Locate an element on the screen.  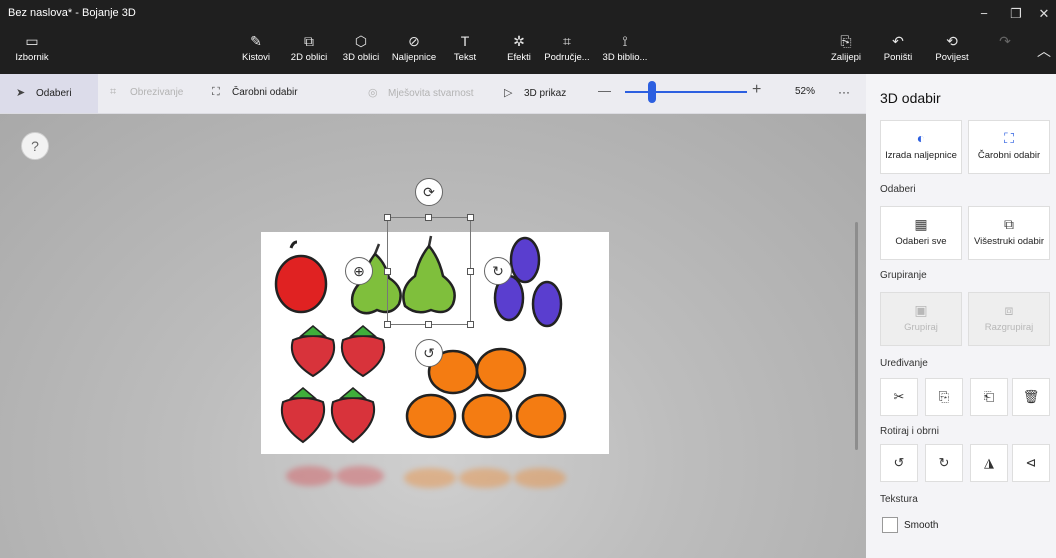
group-button: ▣ Grupiraj is located at coordinates (921, 319).